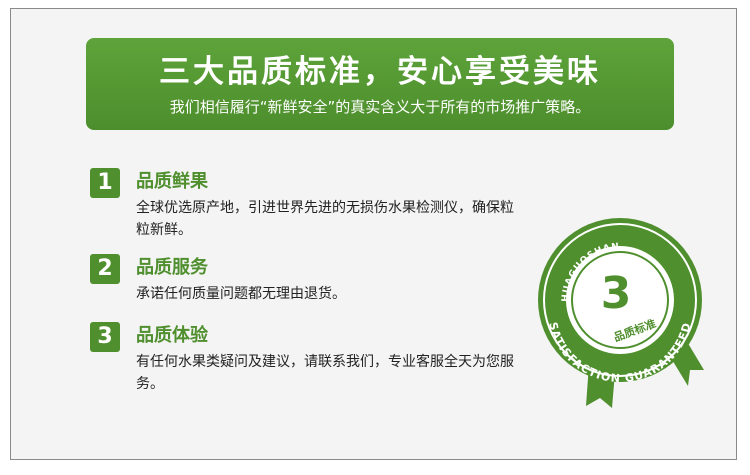 The image size is (750, 475). What do you see at coordinates (105, 269) in the screenshot?
I see `number-badge: 2` at bounding box center [105, 269].